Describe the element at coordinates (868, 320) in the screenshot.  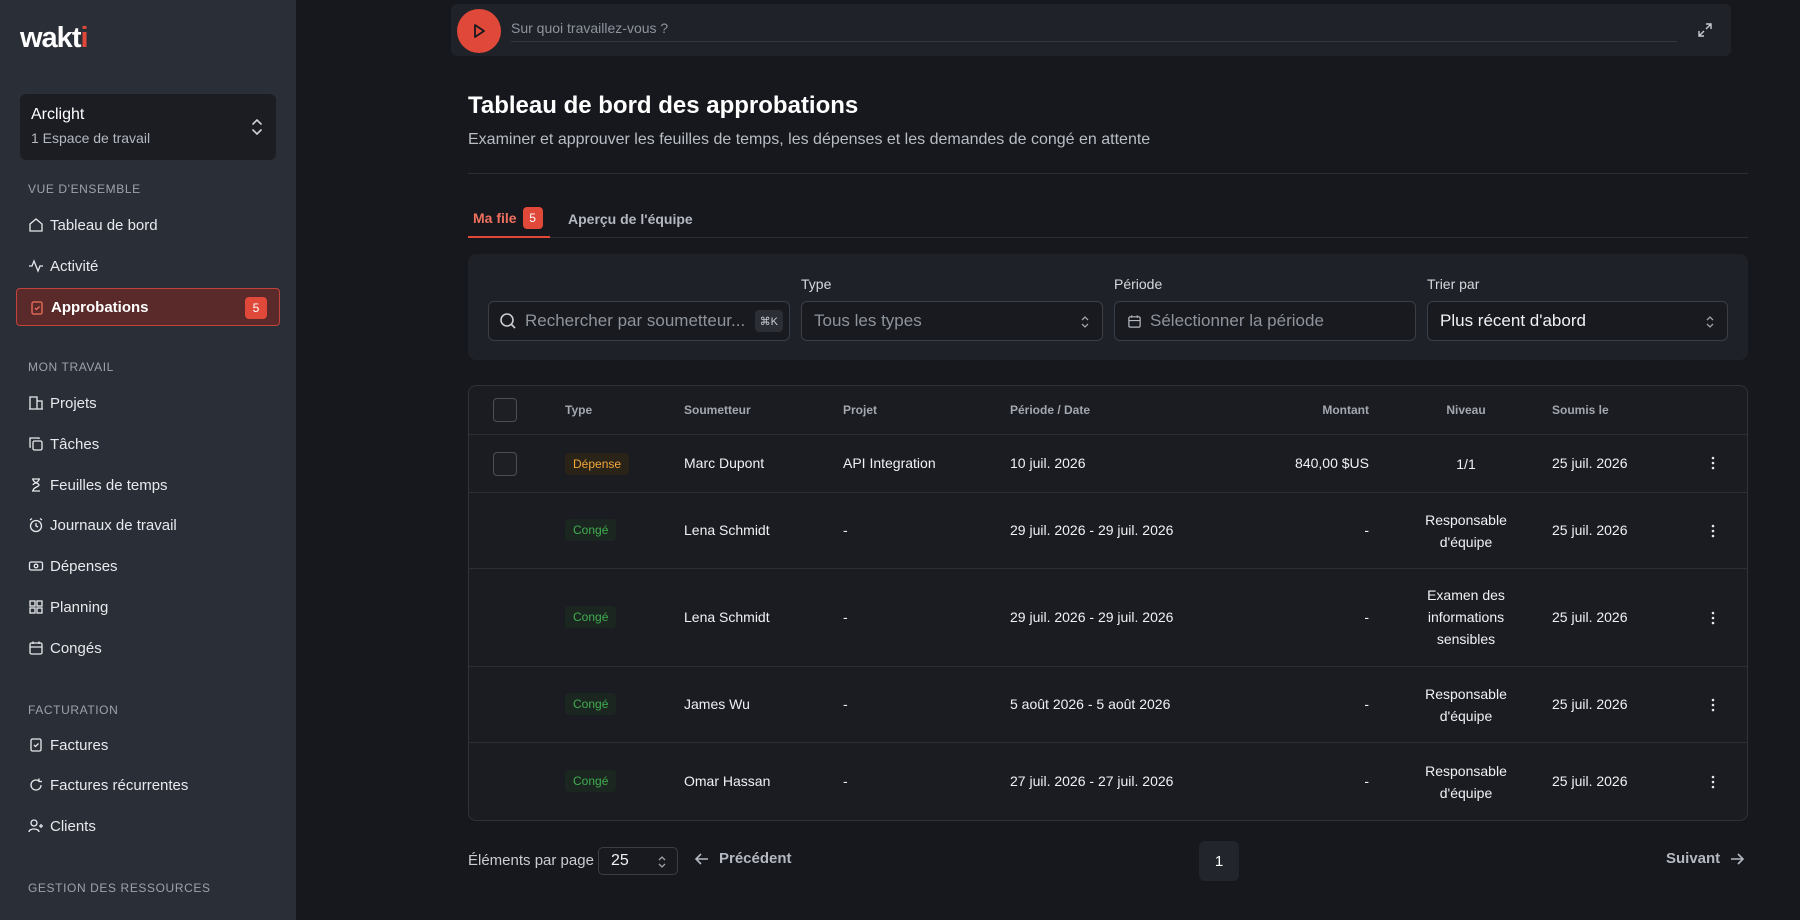
I see `type-select-value: Tous les types` at that location.